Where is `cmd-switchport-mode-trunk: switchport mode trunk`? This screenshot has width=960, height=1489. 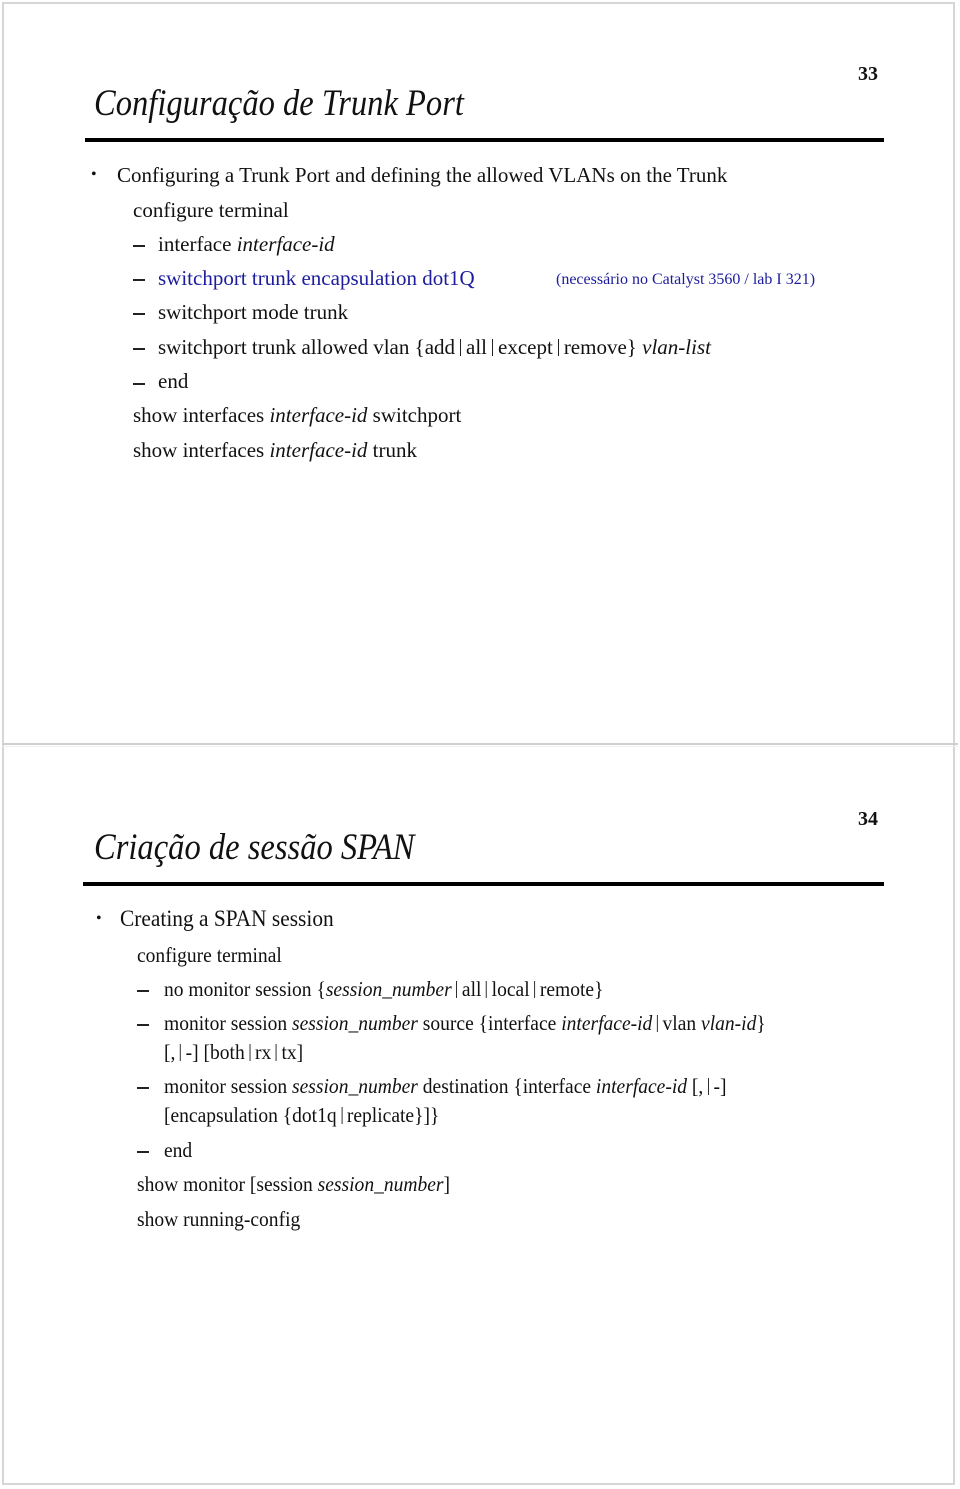
cmd-switchport-mode-trunk: switchport mode trunk is located at coordinates (253, 312).